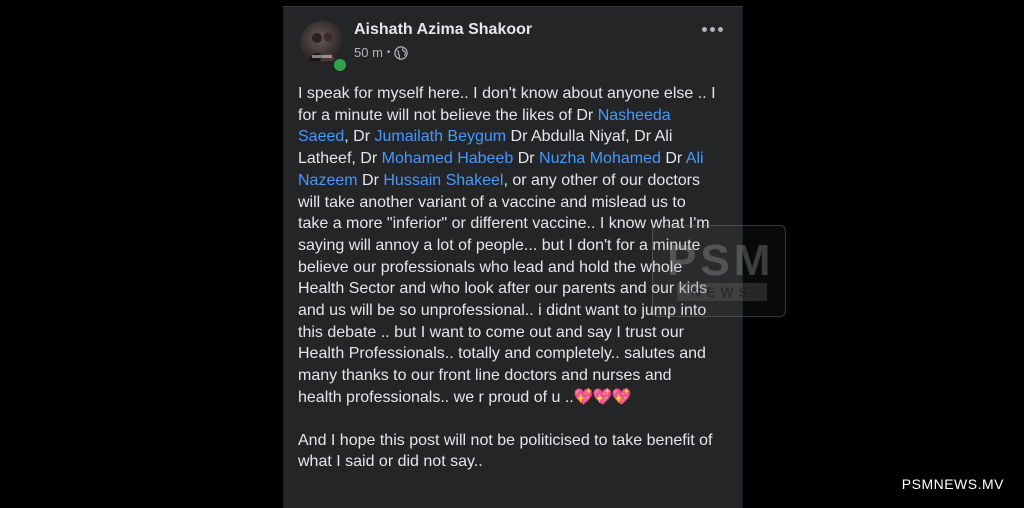 Image resolution: width=1024 pixels, height=508 pixels. Describe the element at coordinates (448, 158) in the screenshot. I see `mention-link: Mohamed Habeeb` at that location.